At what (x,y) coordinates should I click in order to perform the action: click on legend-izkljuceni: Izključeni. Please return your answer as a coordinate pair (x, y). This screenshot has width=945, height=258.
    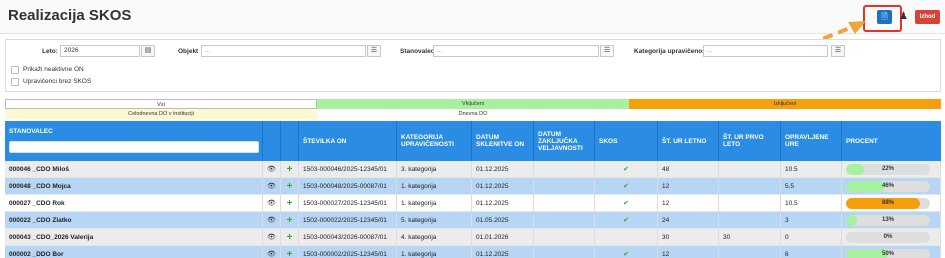
    Looking at the image, I should click on (785, 104).